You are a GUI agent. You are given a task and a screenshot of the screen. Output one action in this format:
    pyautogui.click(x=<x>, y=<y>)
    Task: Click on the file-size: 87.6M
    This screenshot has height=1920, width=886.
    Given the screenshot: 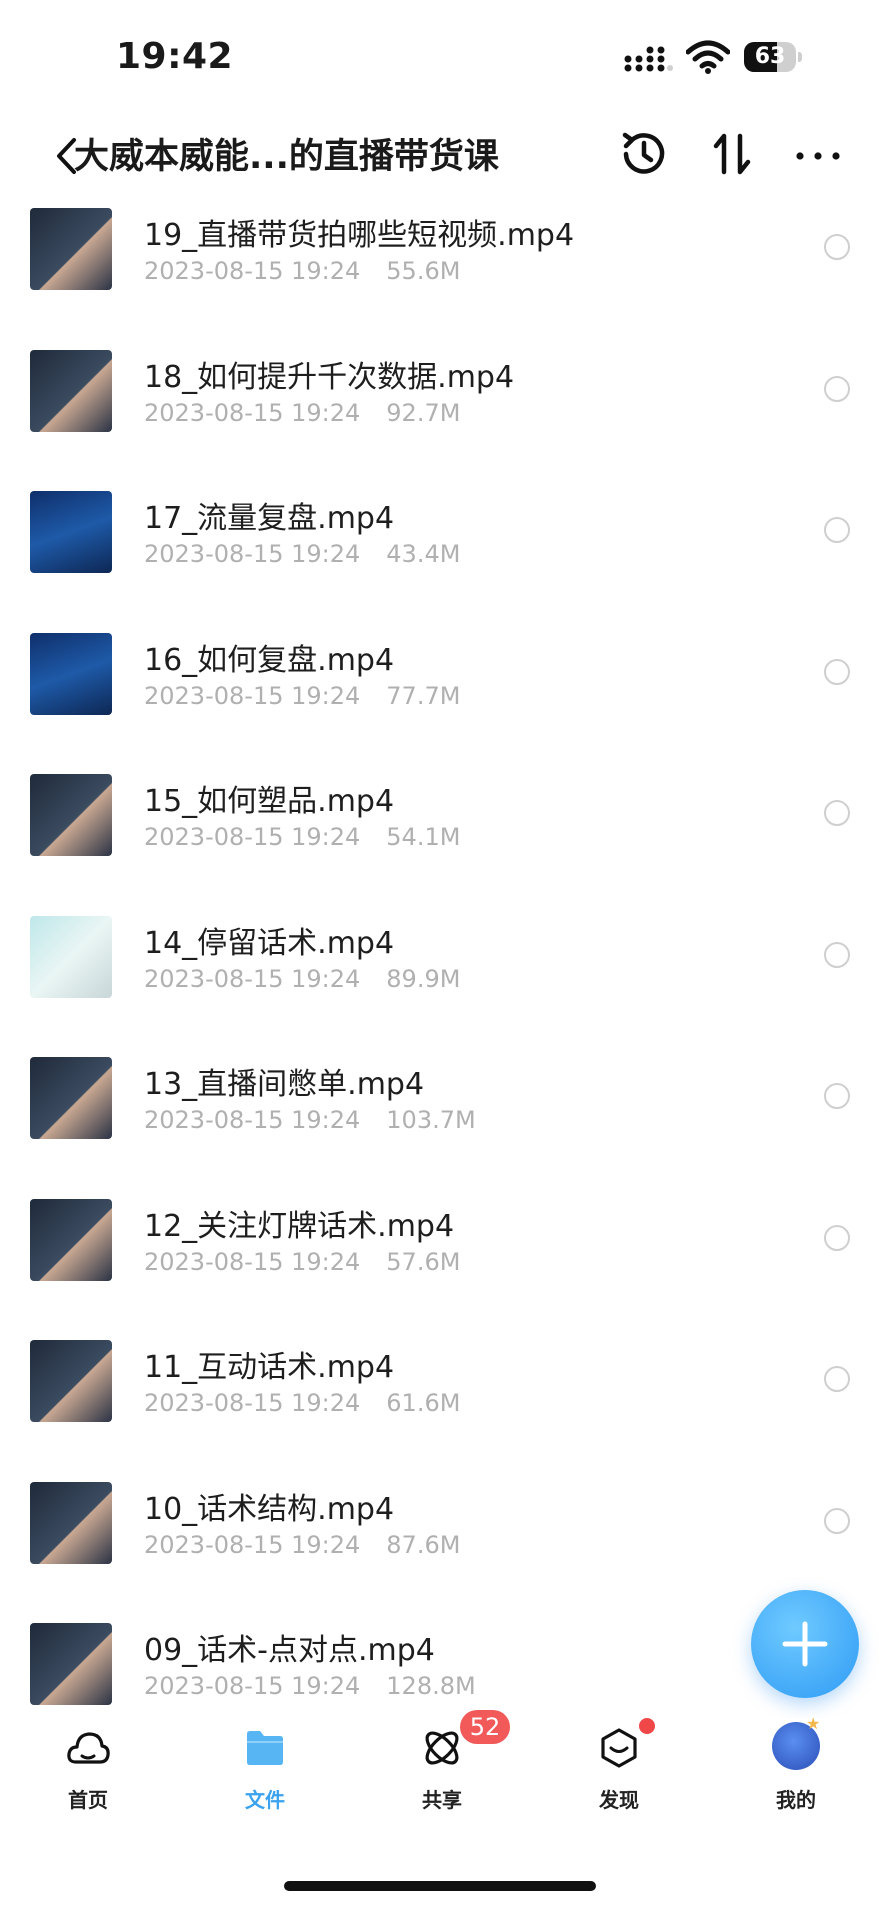 What is the action you would take?
    pyautogui.click(x=423, y=1544)
    